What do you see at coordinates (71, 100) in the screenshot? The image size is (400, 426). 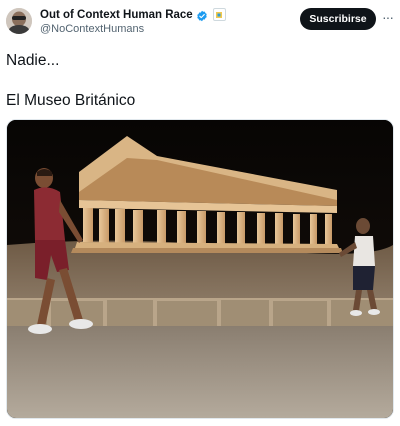 I see `tweet-line-2: El Museo Británico` at bounding box center [71, 100].